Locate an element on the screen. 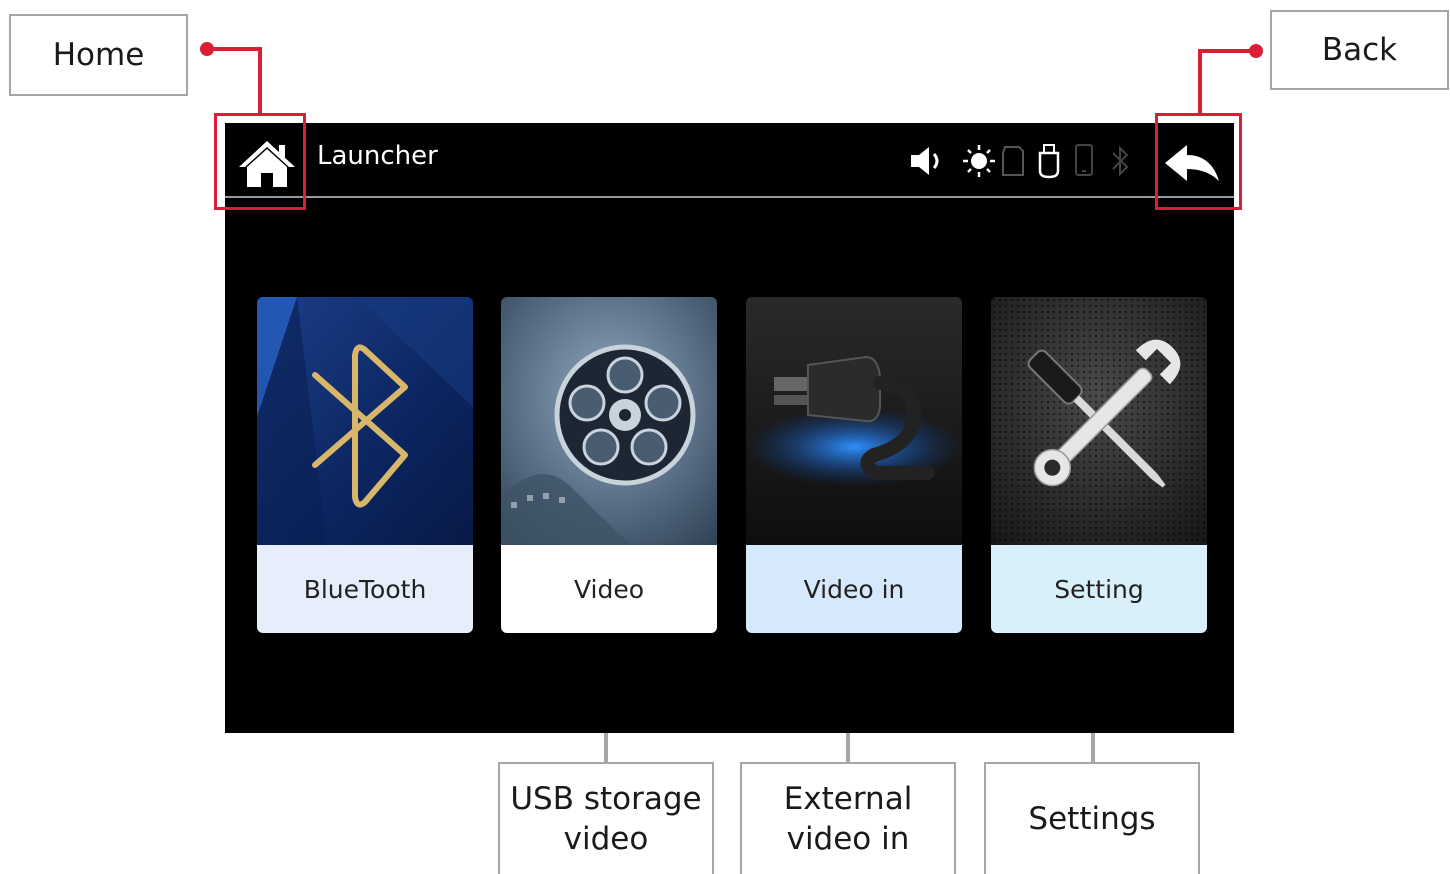  settings-callout: Settings is located at coordinates (1092, 818).